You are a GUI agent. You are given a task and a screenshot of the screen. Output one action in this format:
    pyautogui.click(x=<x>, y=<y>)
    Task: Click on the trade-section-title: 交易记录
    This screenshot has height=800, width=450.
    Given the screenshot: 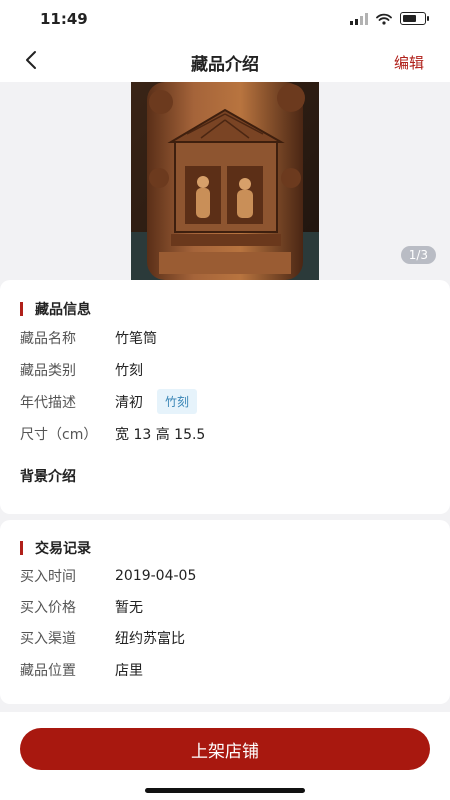 What is the action you would take?
    pyautogui.click(x=55, y=548)
    